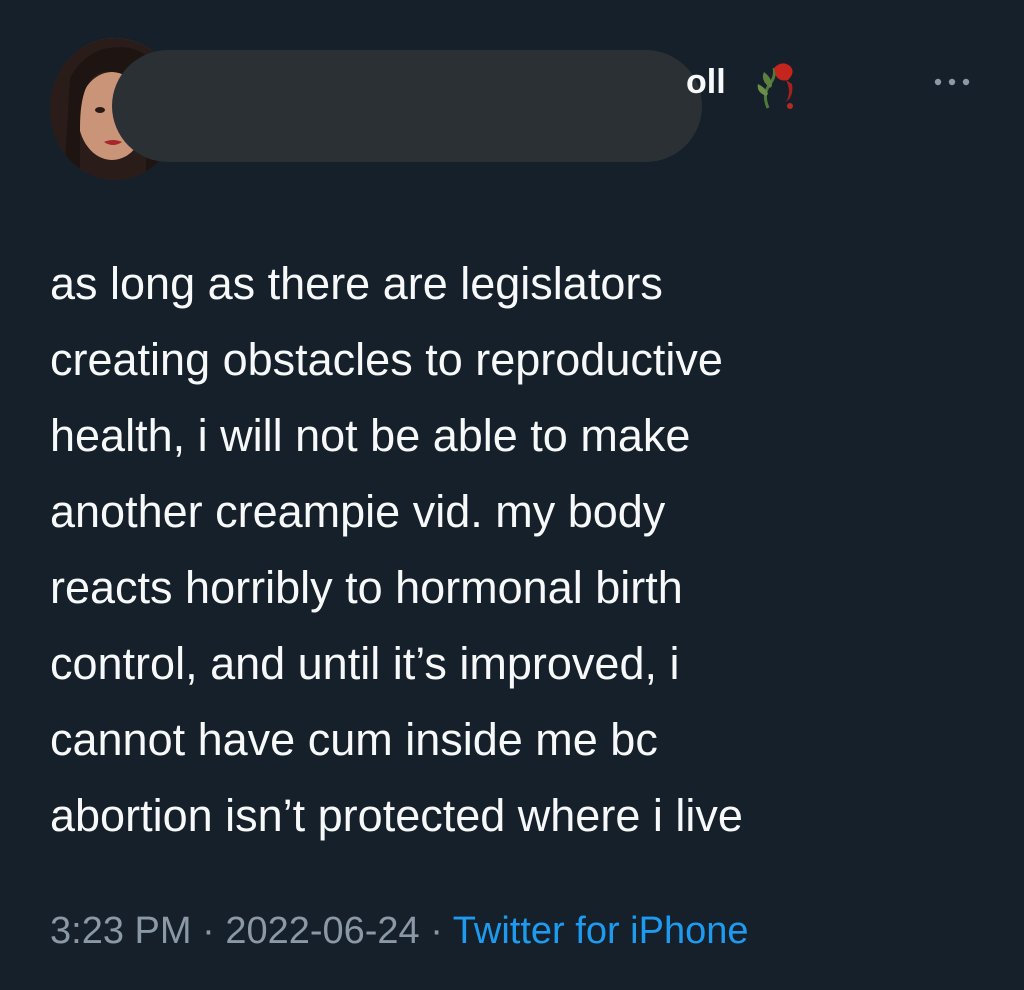 This screenshot has width=1024, height=990. I want to click on redacted-name-bar, so click(407, 106).